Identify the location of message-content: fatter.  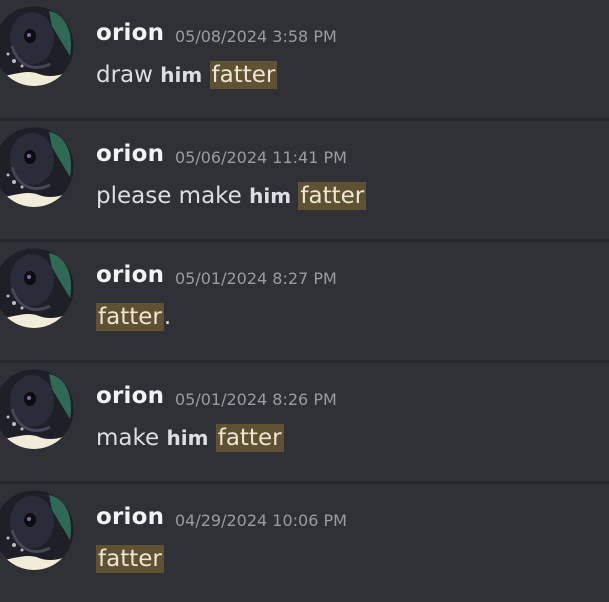
(130, 559).